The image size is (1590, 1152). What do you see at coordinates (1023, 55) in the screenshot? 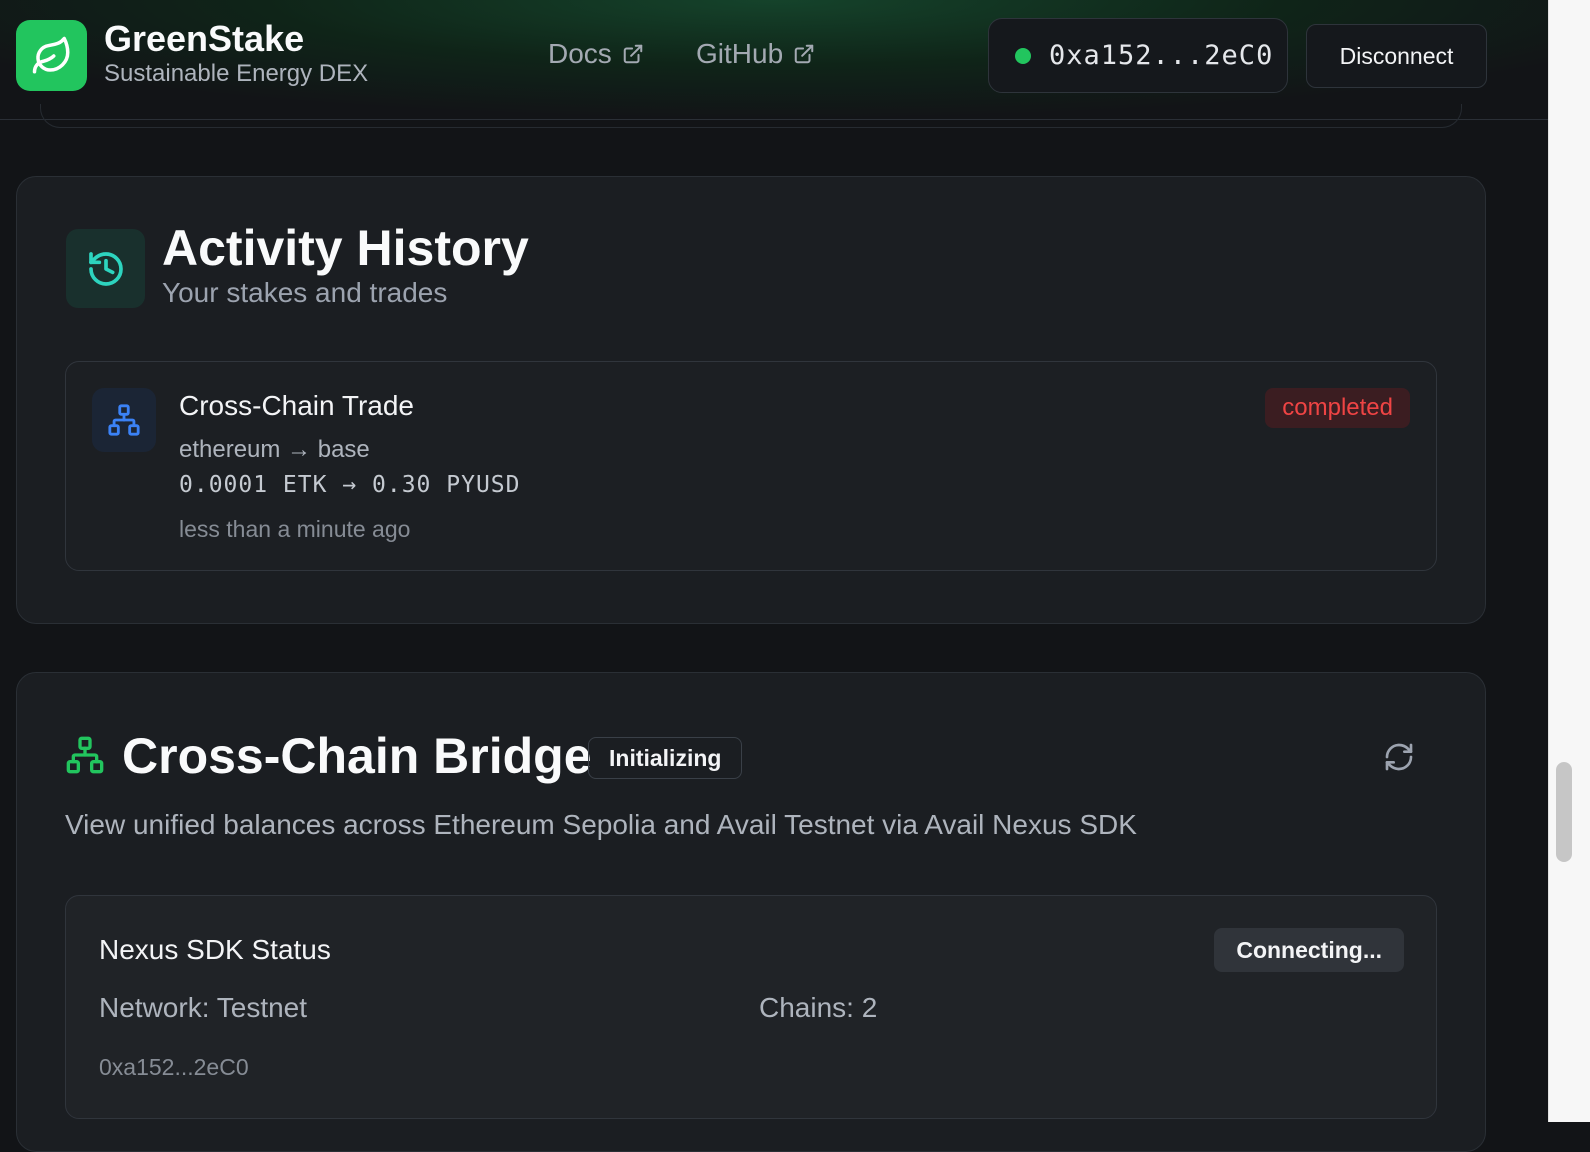
I see `connection-status-dot` at bounding box center [1023, 55].